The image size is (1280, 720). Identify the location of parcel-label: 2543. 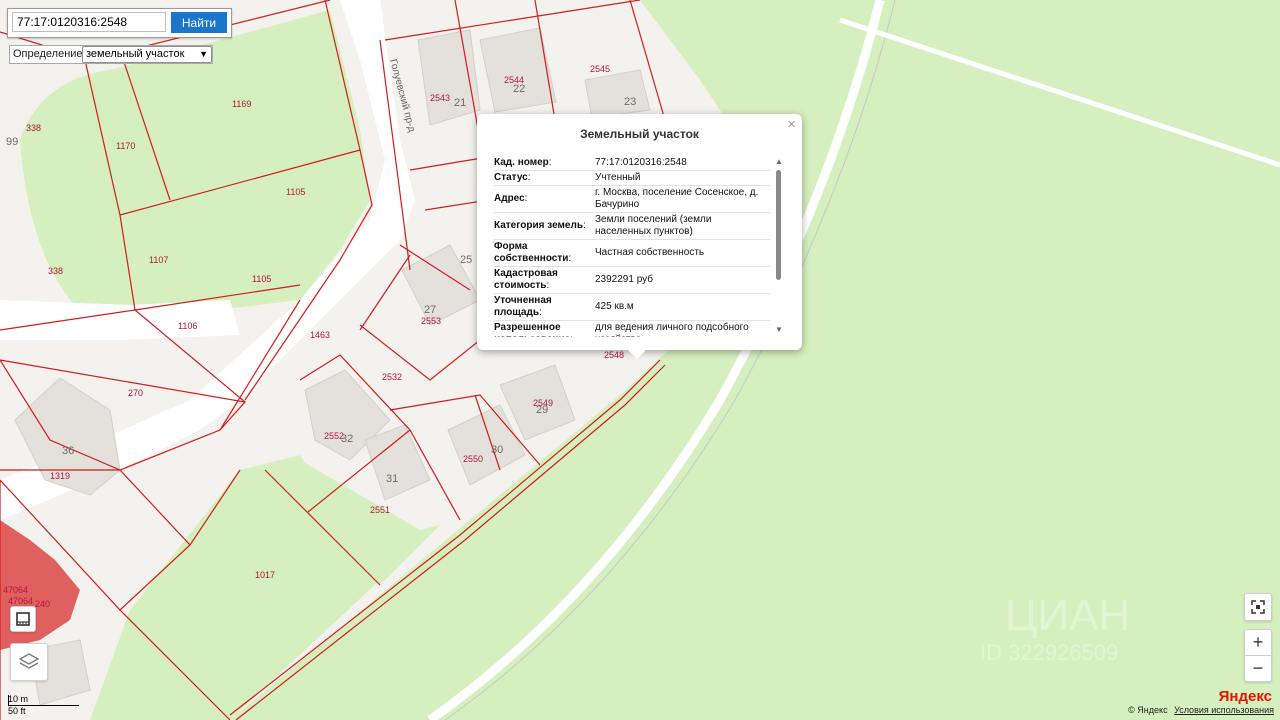
(440, 98).